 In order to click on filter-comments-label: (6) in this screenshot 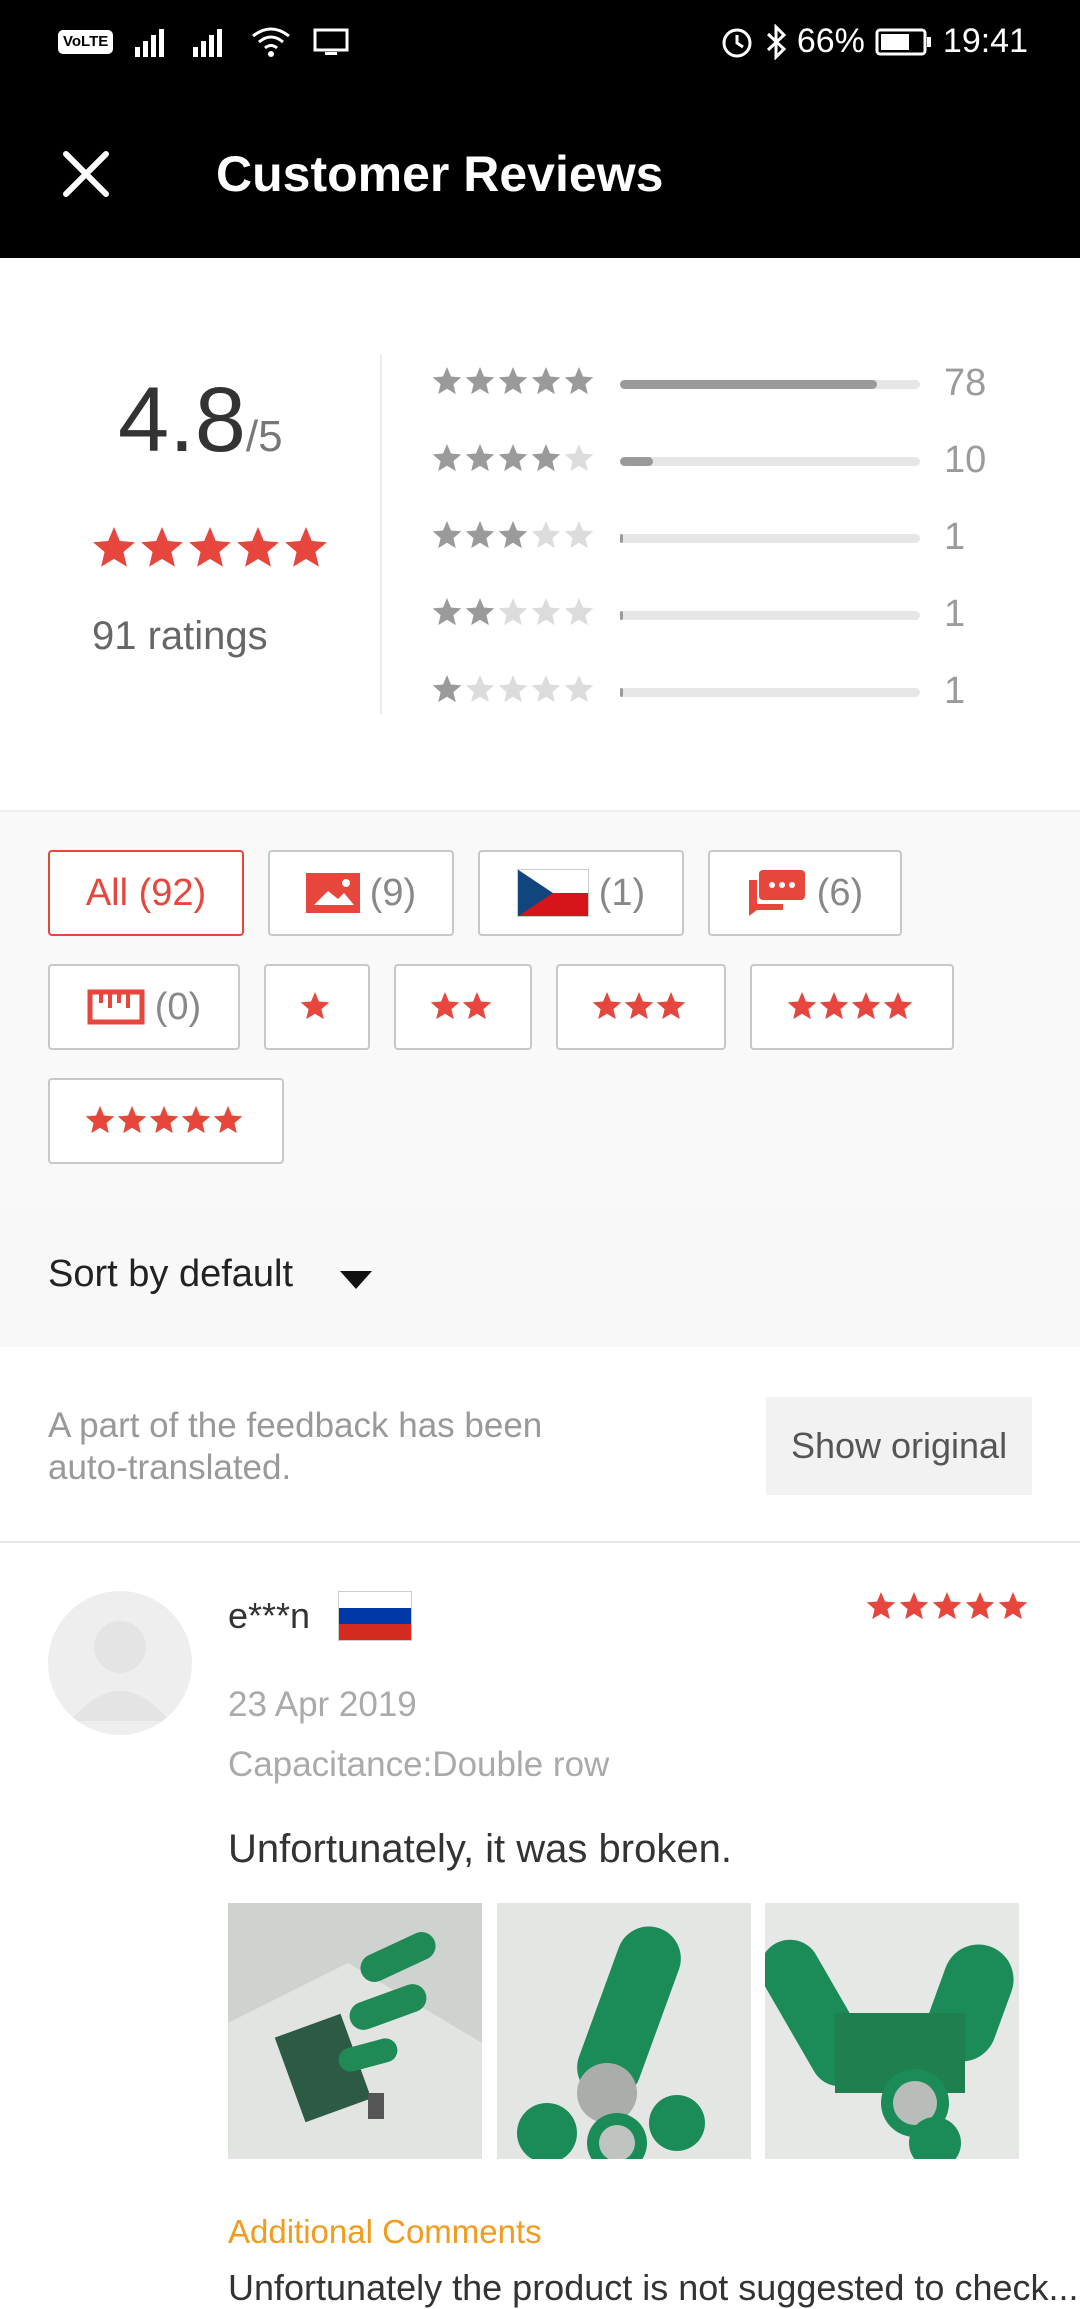, I will do `click(840, 892)`.